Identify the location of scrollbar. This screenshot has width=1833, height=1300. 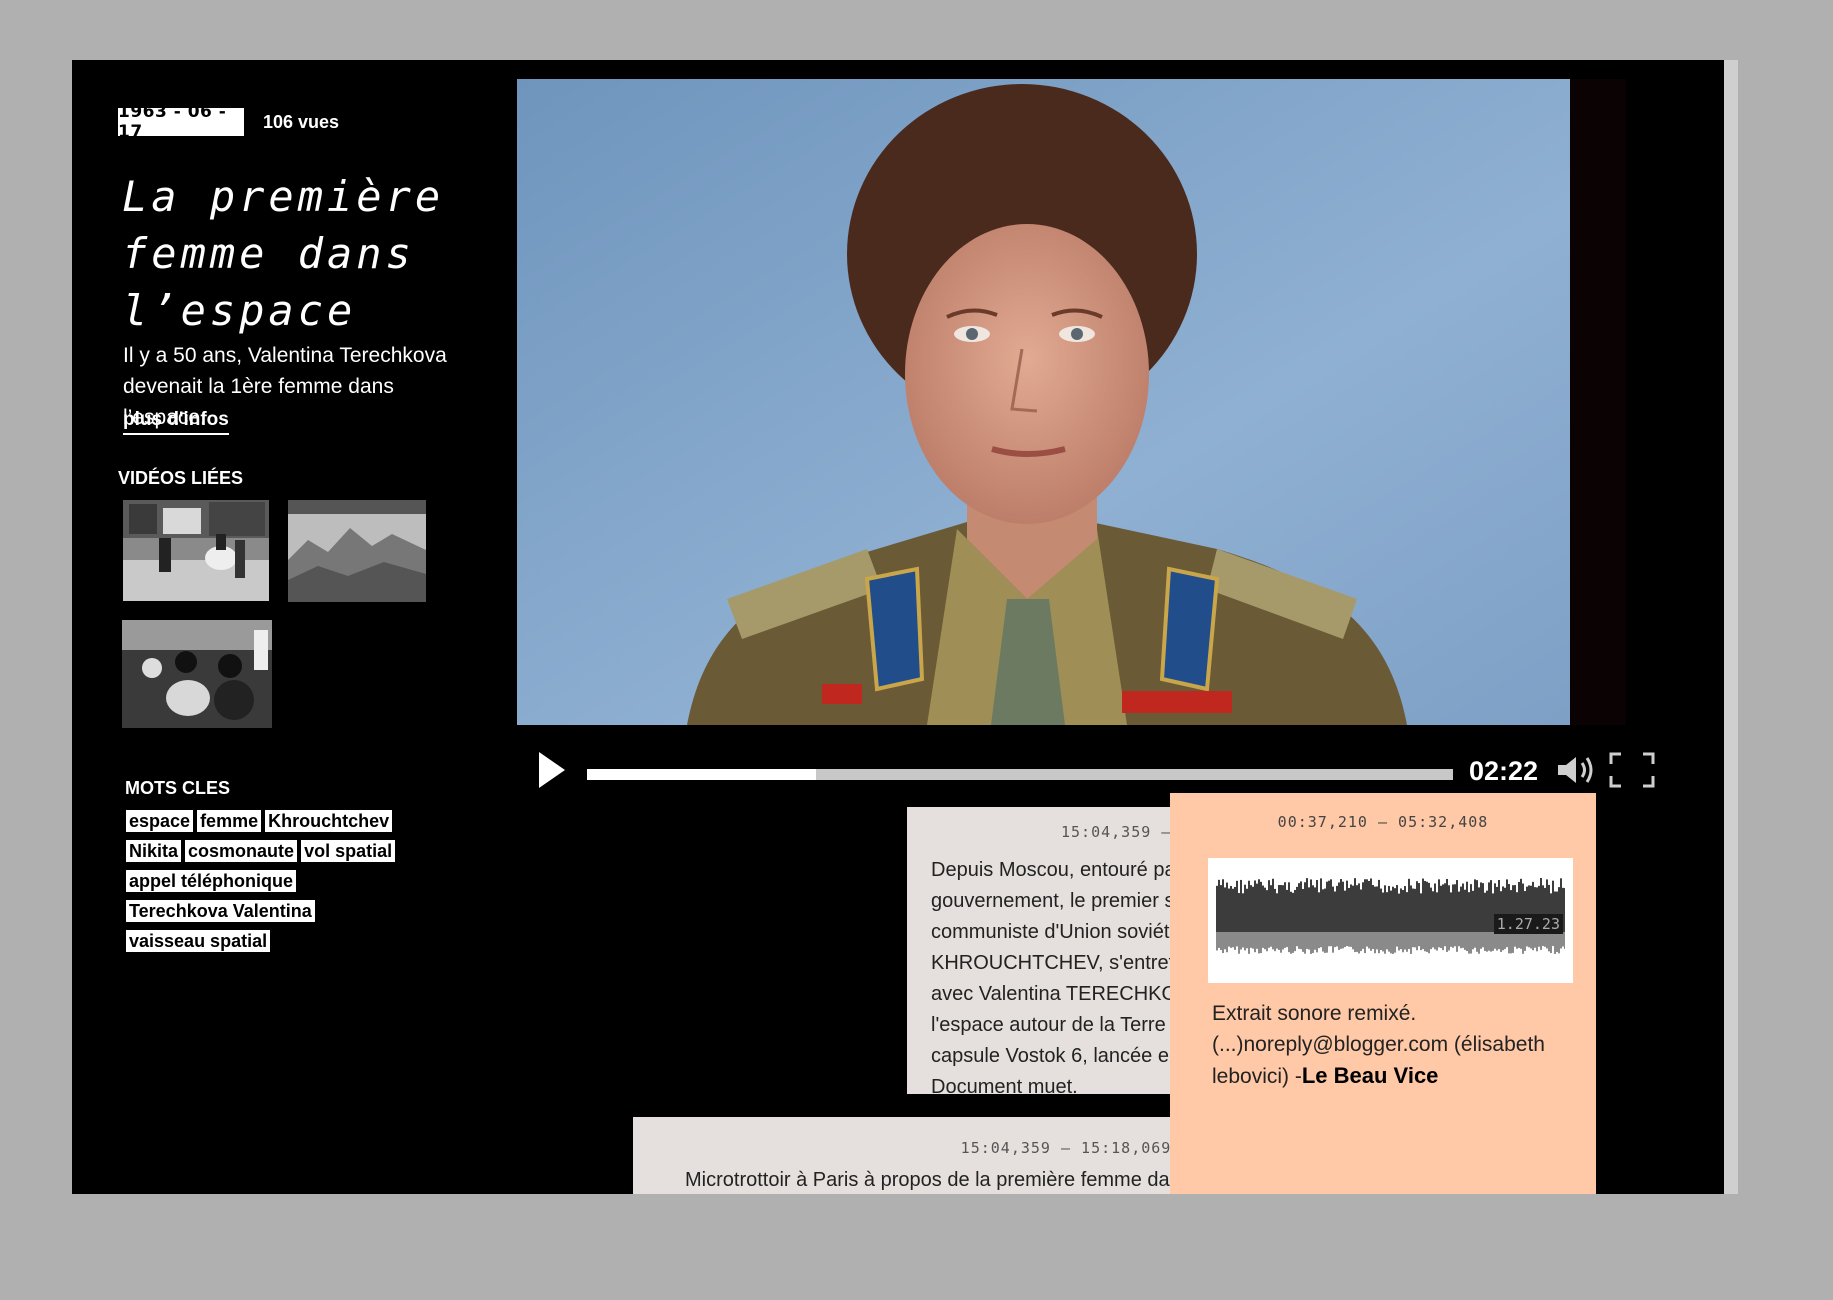
(1731, 627).